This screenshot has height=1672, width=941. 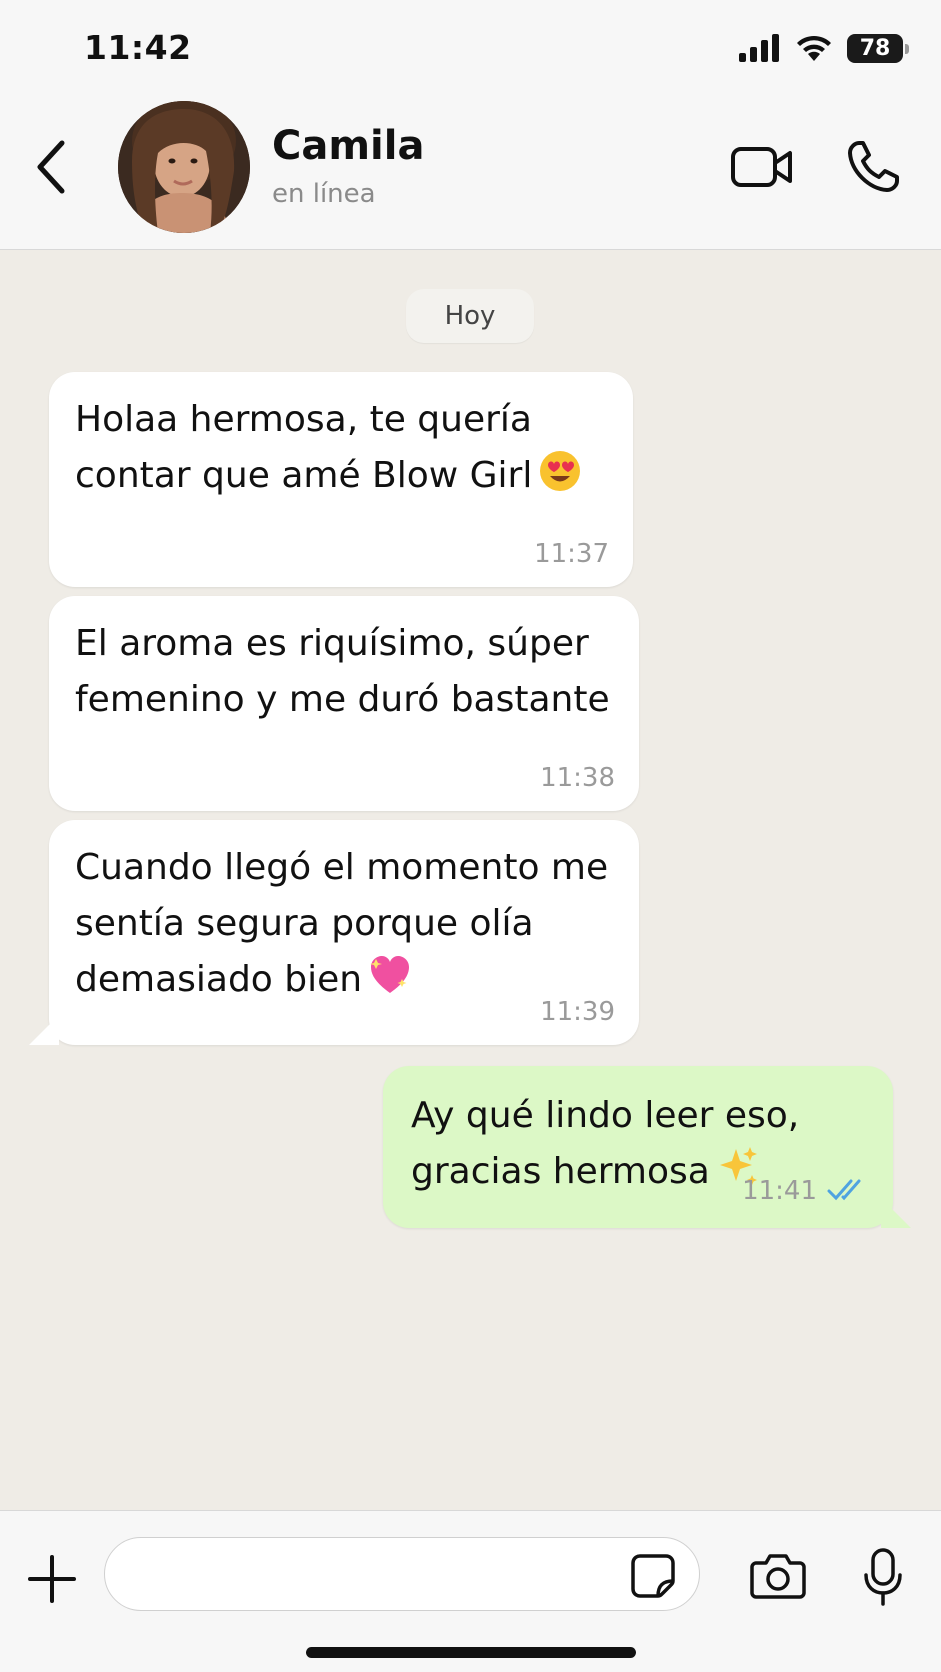 What do you see at coordinates (779, 1191) in the screenshot?
I see `message-time: 11:41` at bounding box center [779, 1191].